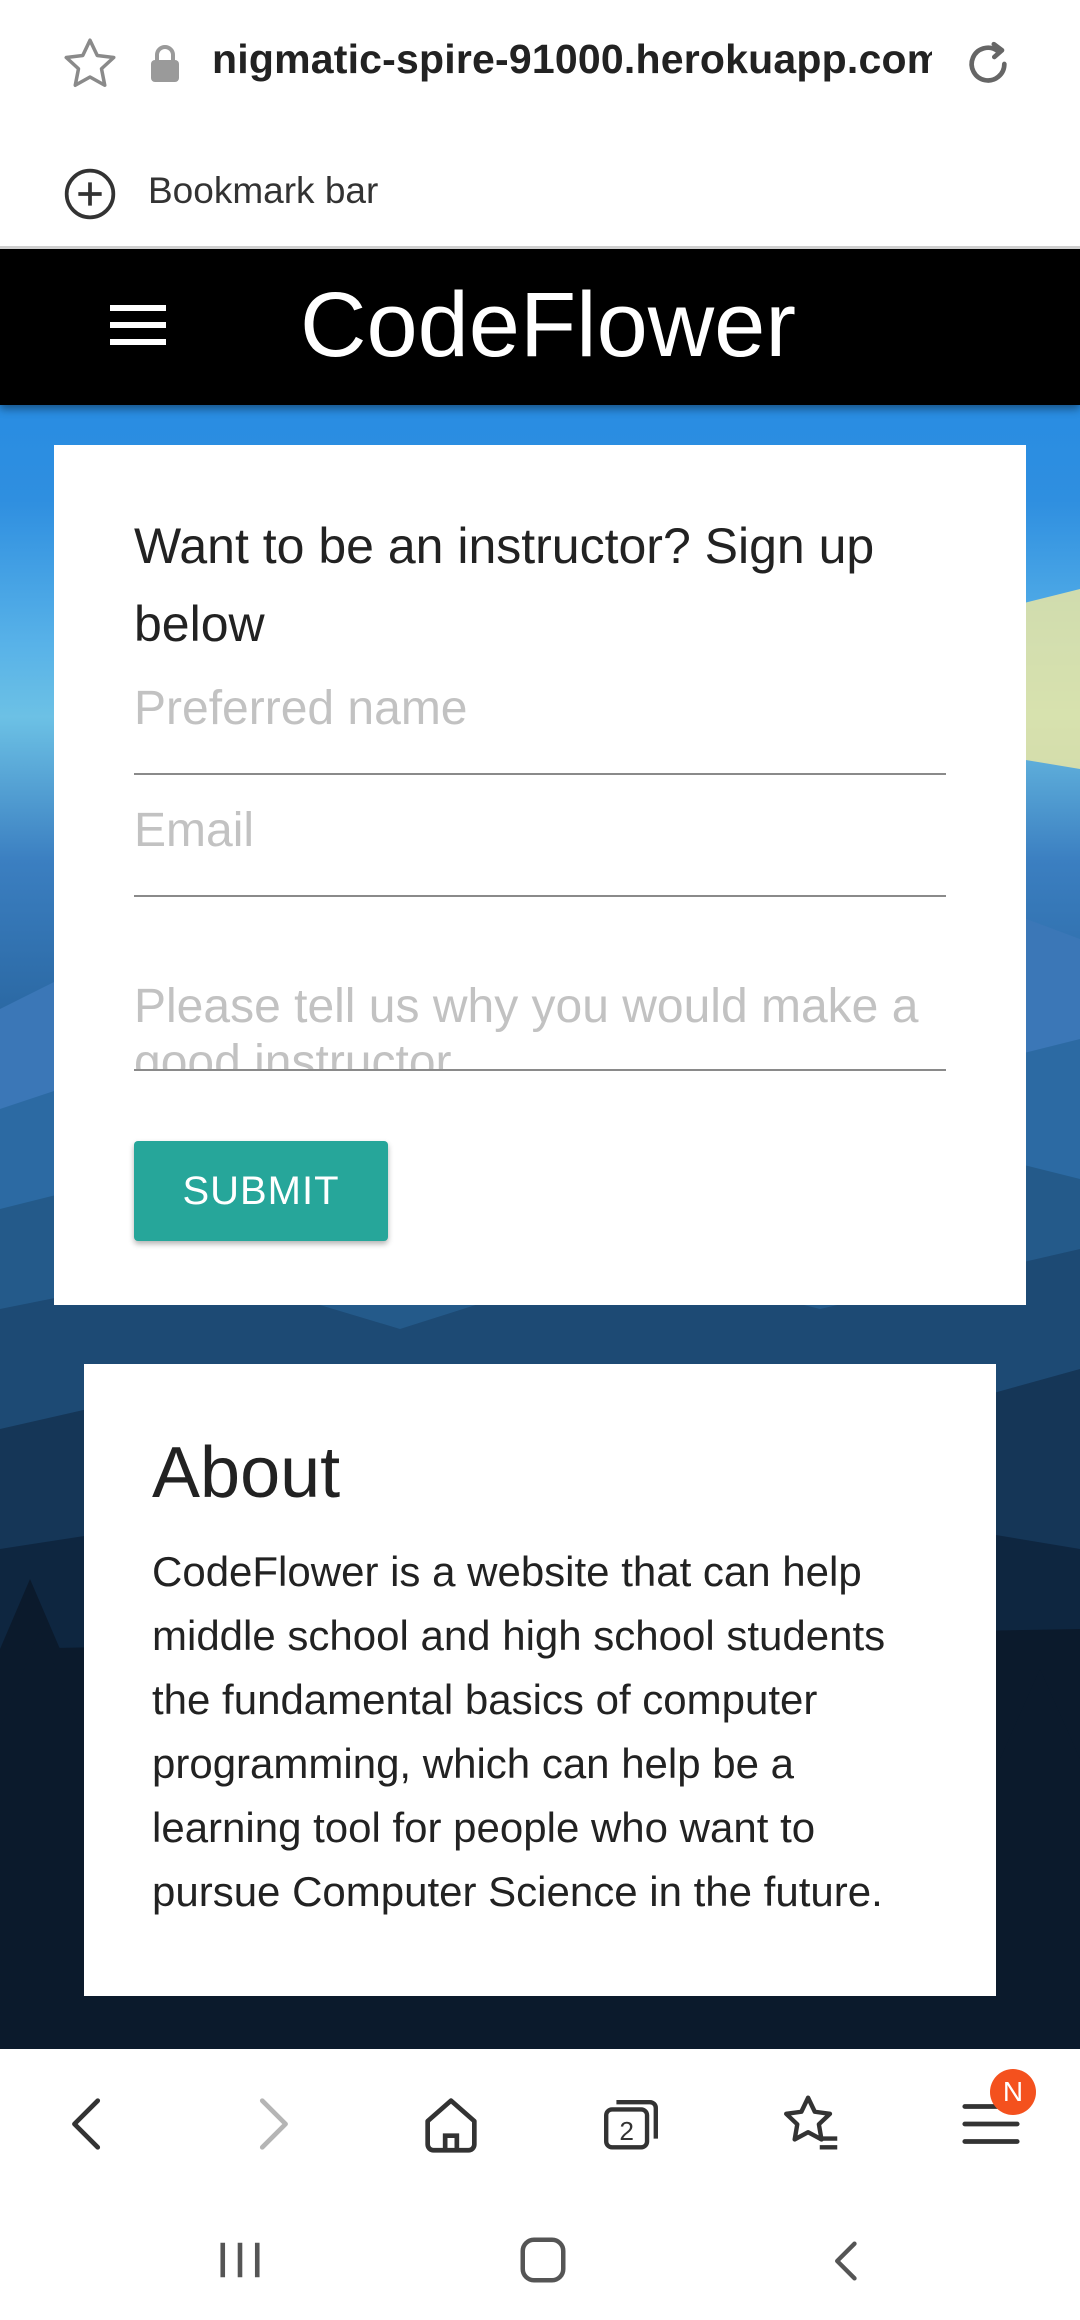  I want to click on browser-bottom-nav: 2 N, so click(540, 2124).